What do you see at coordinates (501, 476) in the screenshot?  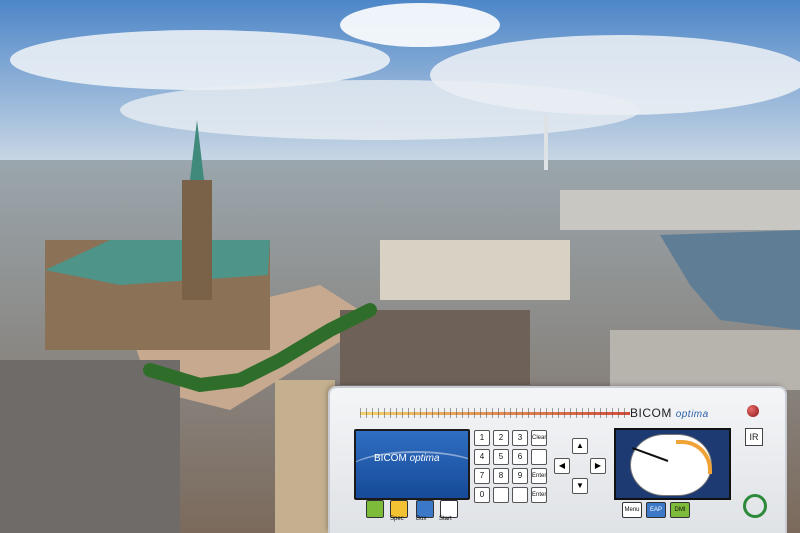 I see `key-8: 8` at bounding box center [501, 476].